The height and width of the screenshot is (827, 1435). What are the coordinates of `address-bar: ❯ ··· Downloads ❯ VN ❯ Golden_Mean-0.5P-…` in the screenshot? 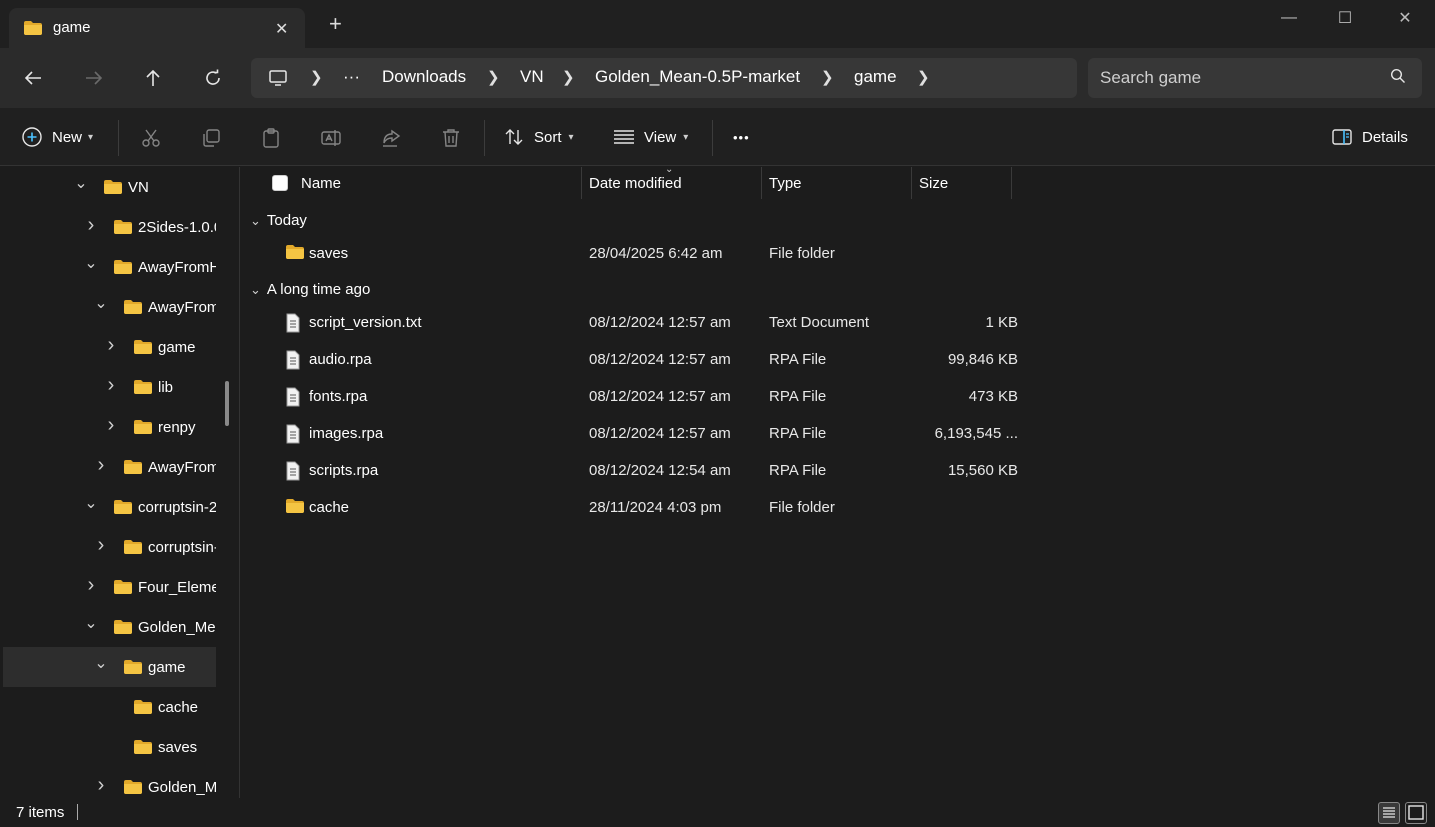 It's located at (664, 78).